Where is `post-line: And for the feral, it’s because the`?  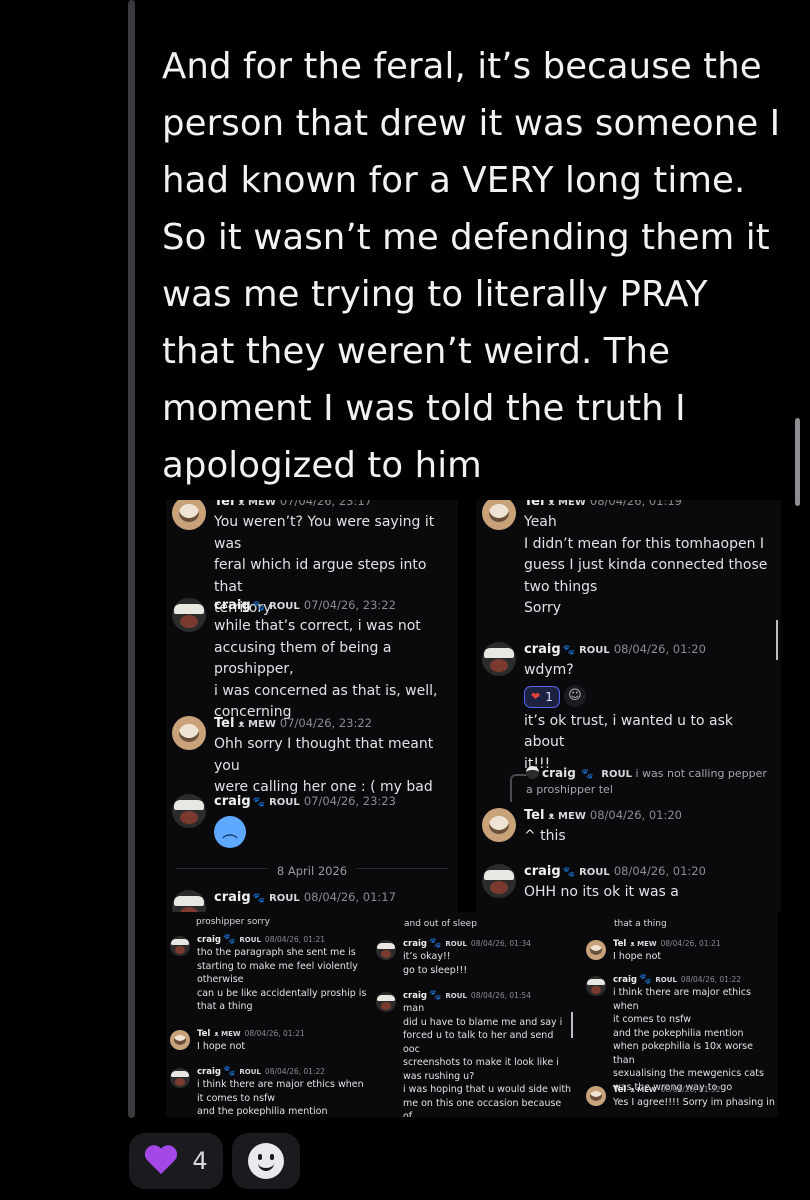
post-line: And for the feral, it’s because the is located at coordinates (462, 66).